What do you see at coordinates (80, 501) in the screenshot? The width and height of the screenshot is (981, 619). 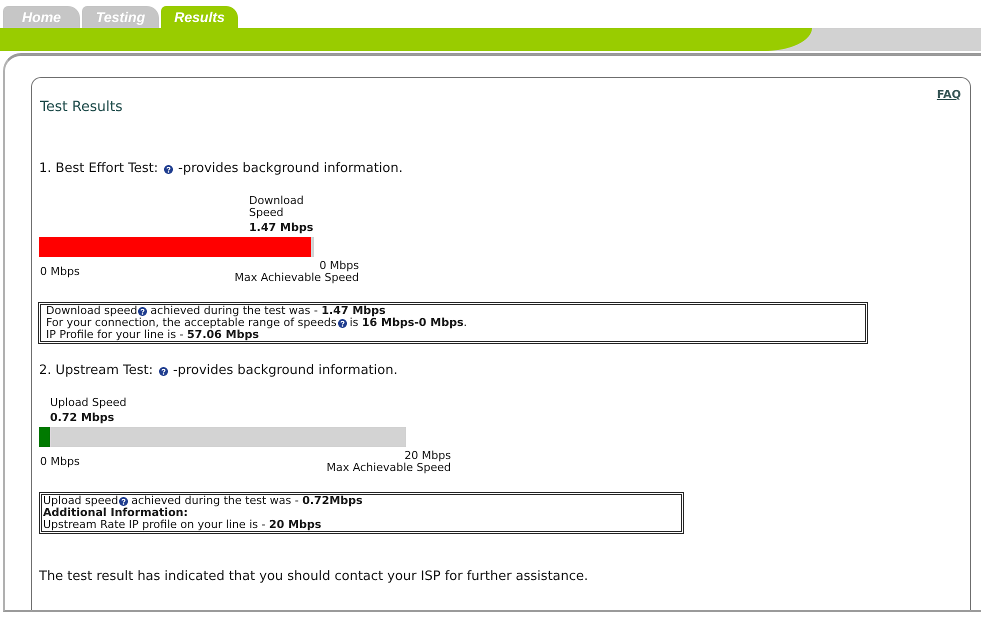 I see `detail-text: Upload speed` at bounding box center [80, 501].